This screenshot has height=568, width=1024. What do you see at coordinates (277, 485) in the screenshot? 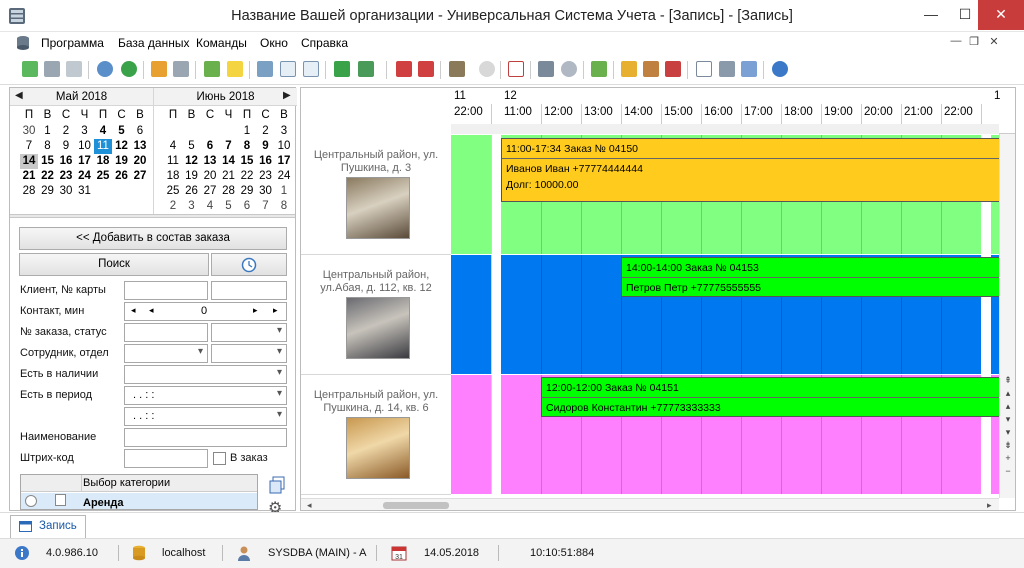
I see `copy-layout-icon` at bounding box center [277, 485].